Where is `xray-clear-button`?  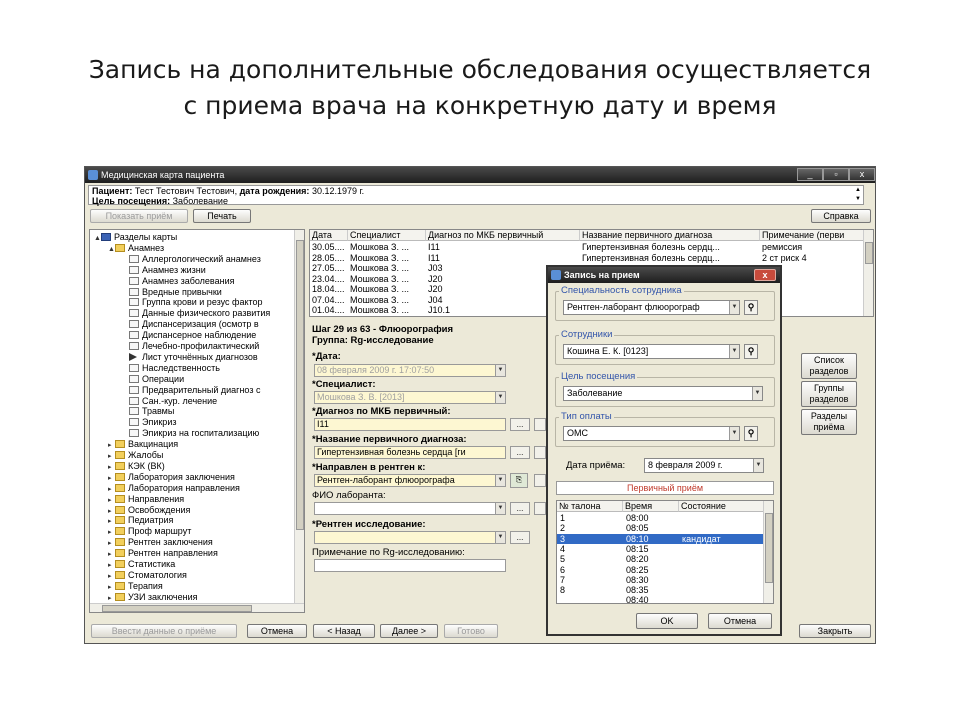
xray-clear-button is located at coordinates (540, 480).